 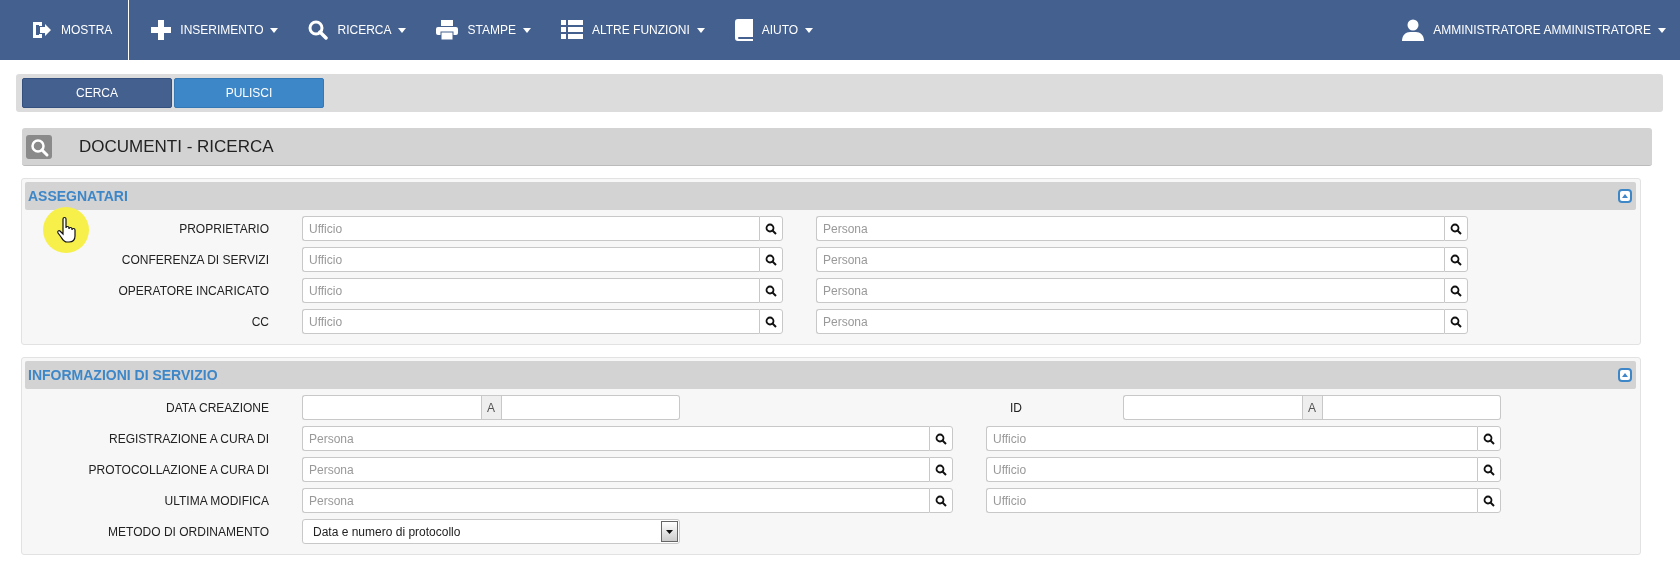 I want to click on field-label: OPERATORE INCARICATO, so click(x=193, y=290).